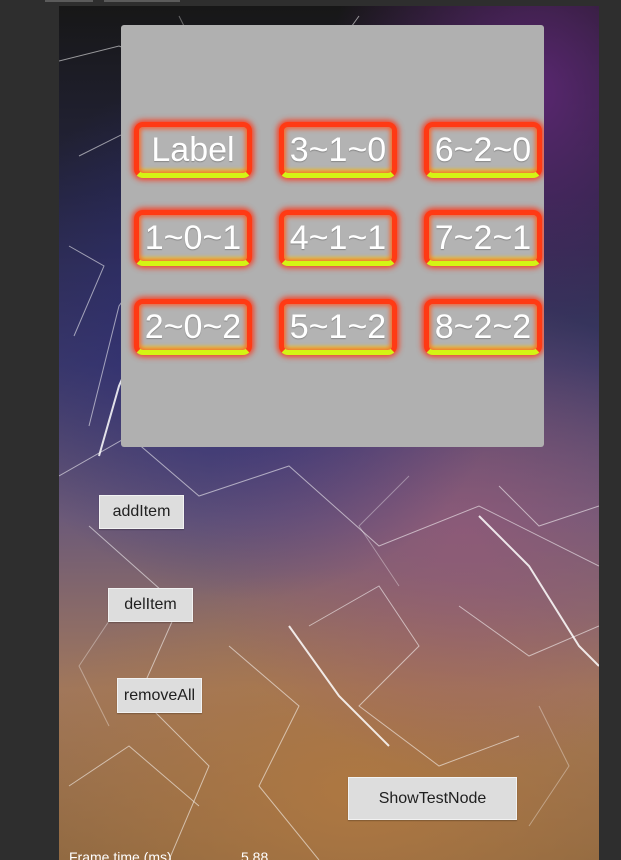 Image resolution: width=621 pixels, height=860 pixels. Describe the element at coordinates (483, 150) in the screenshot. I see `grid-item: 6~2~0` at that location.